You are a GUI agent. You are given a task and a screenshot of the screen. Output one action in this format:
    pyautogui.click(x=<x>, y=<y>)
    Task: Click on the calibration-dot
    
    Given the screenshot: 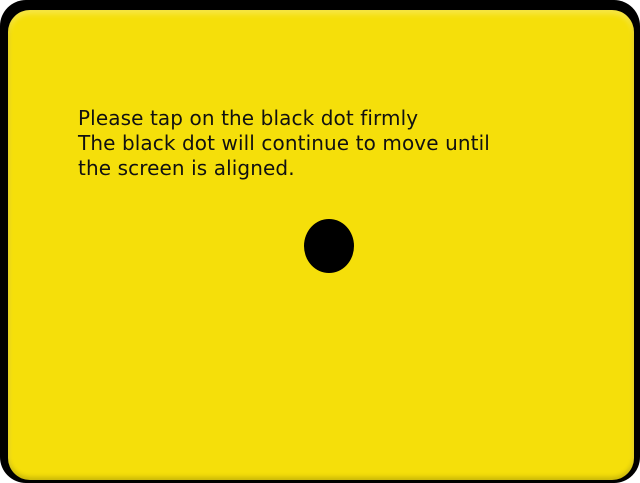 What is the action you would take?
    pyautogui.click(x=329, y=246)
    